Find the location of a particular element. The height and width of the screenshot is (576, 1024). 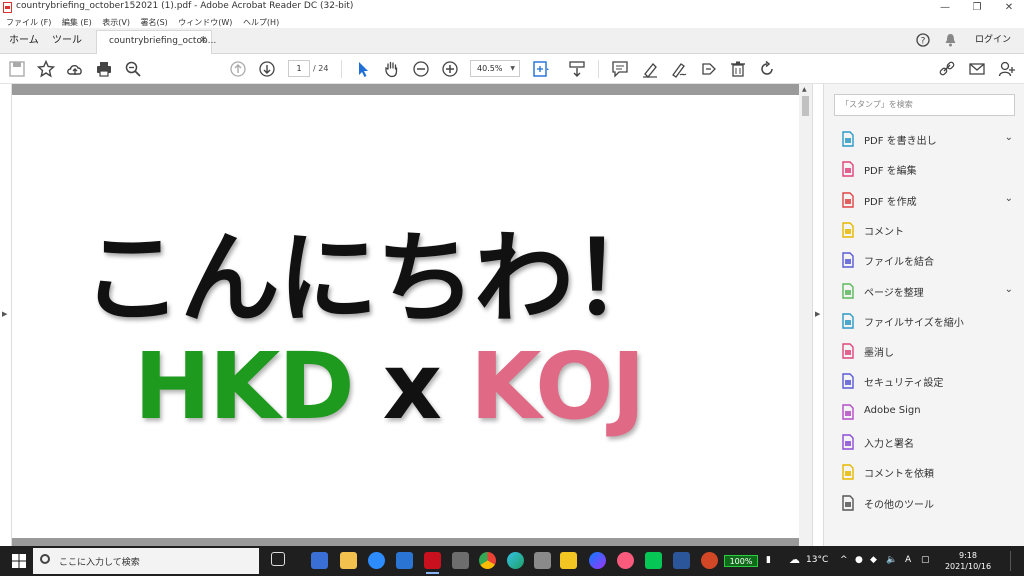

tool-item: その他のツール is located at coordinates (924, 503).